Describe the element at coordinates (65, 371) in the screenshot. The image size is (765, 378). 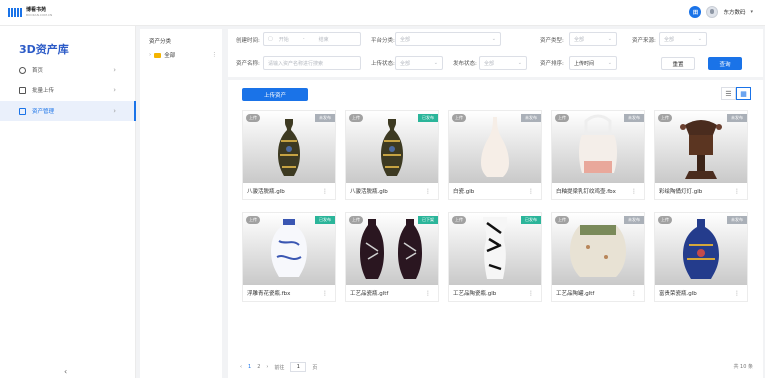
I see `chevron-left-icon: ‹` at that location.